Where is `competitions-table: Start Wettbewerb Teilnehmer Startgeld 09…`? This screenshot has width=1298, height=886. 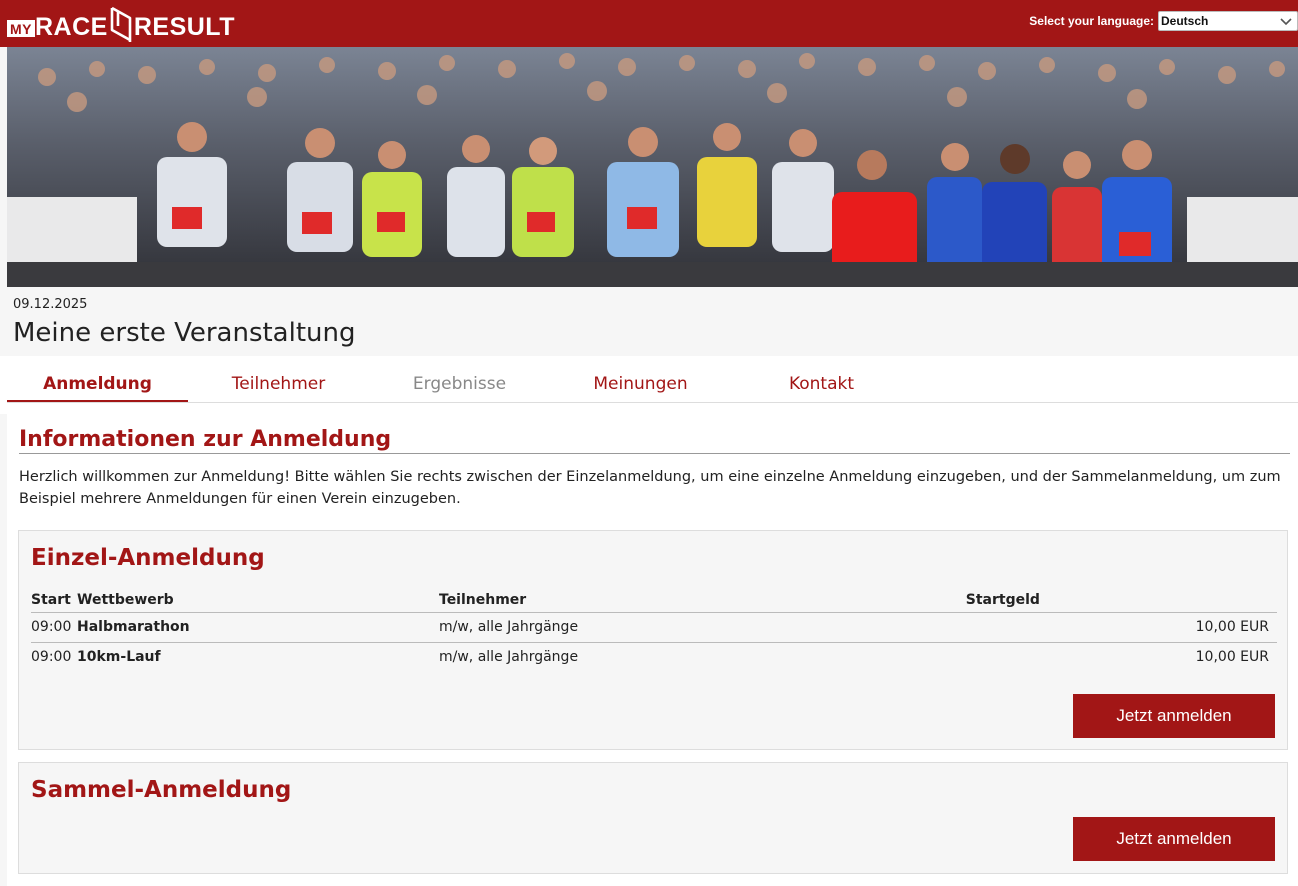
competitions-table: Start Wettbewerb Teilnehmer Startgeld 09… is located at coordinates (654, 630).